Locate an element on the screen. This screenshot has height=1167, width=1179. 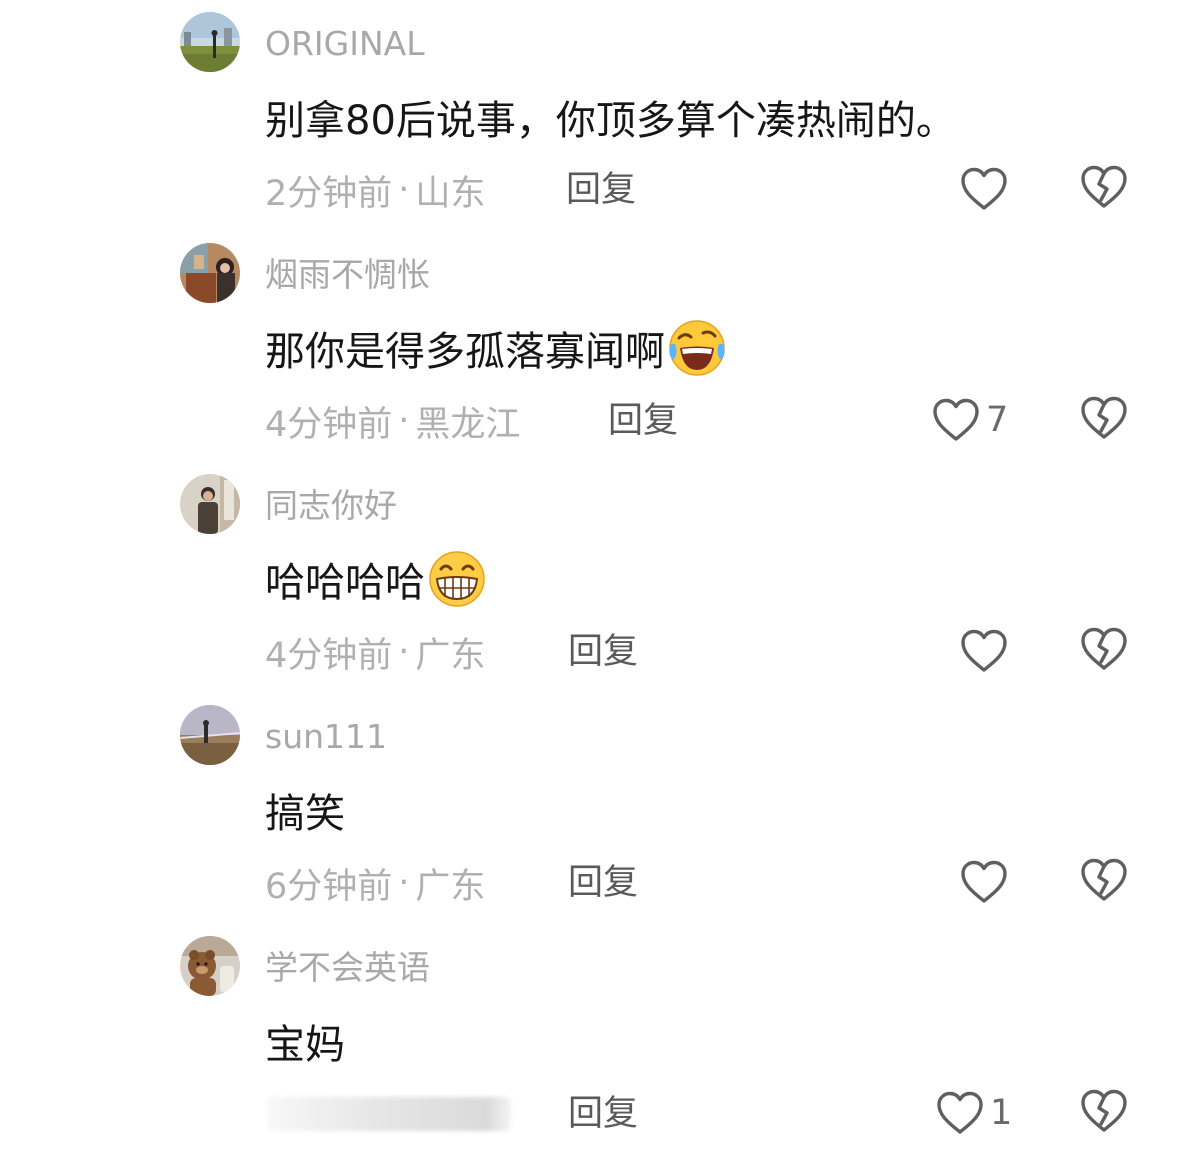
comment-meta: 4分钟前 · 广东 is located at coordinates (375, 653).